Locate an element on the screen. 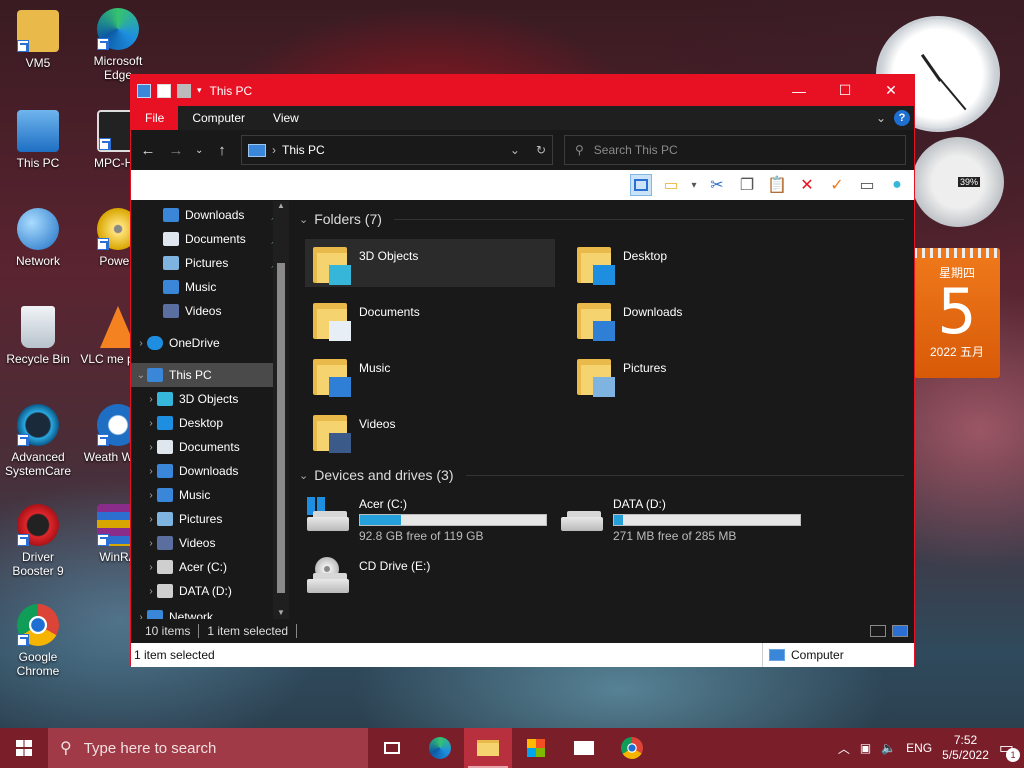  desktop-icon-edge: Microsoft Edge is located at coordinates (118, 45).